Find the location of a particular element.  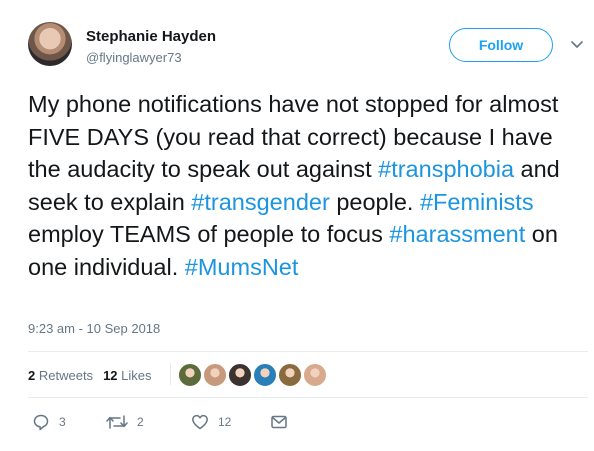

author-name: Stephanie Hayden is located at coordinates (151, 36).